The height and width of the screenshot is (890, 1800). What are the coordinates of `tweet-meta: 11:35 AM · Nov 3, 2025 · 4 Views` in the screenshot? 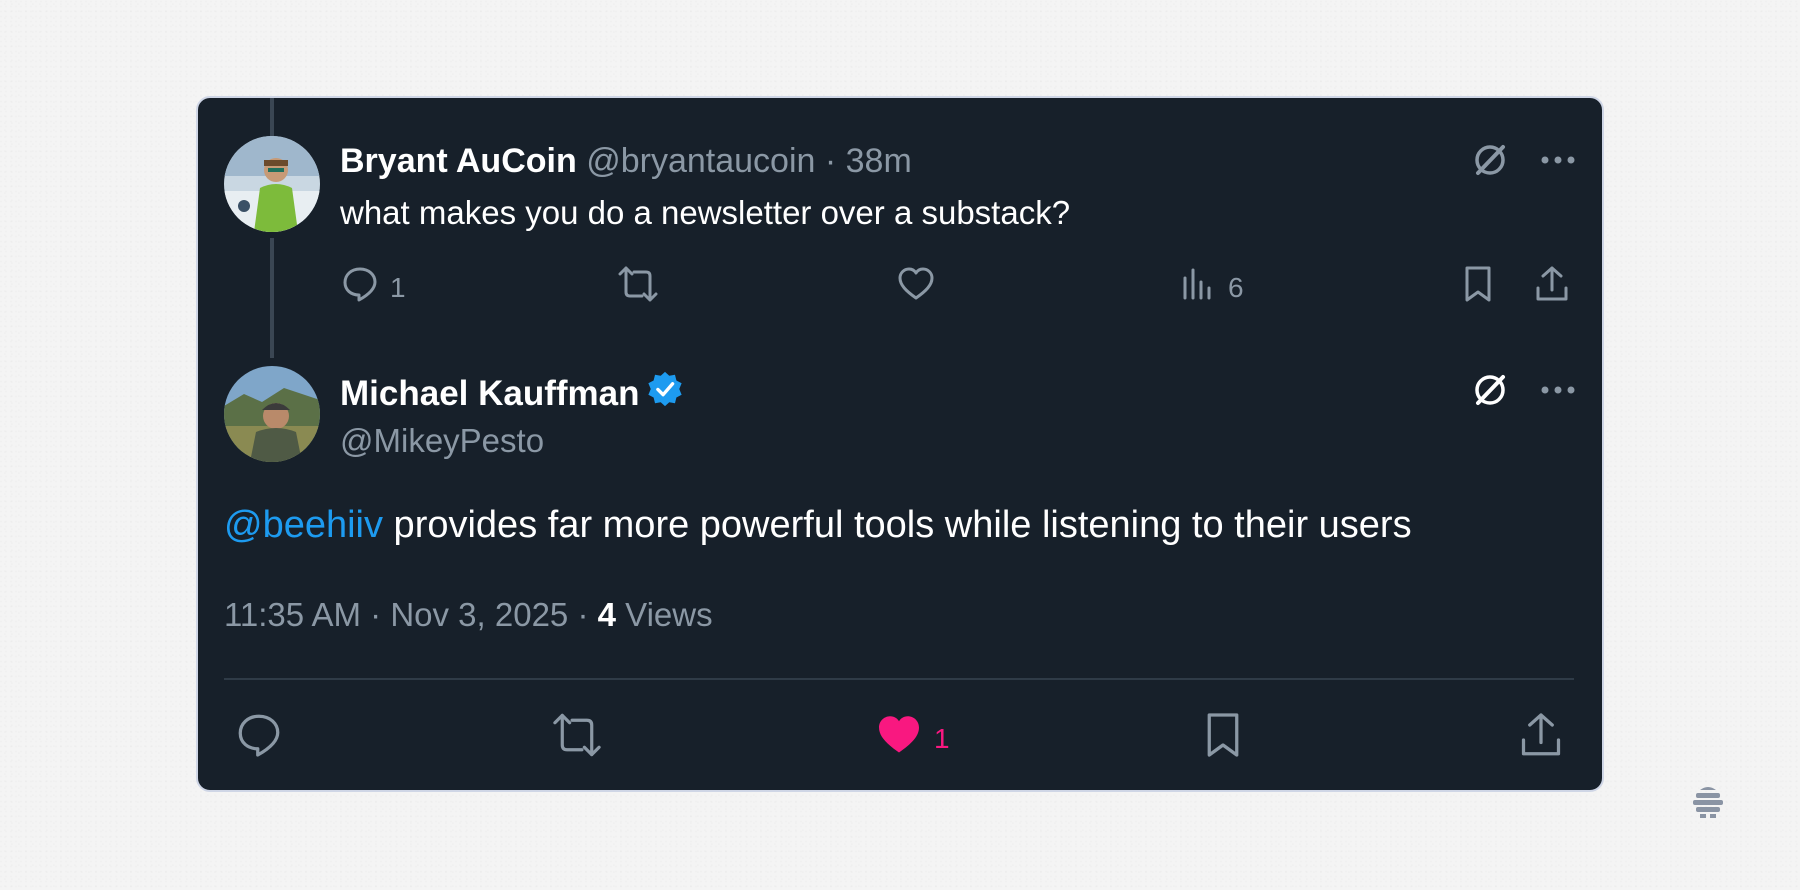 It's located at (468, 615).